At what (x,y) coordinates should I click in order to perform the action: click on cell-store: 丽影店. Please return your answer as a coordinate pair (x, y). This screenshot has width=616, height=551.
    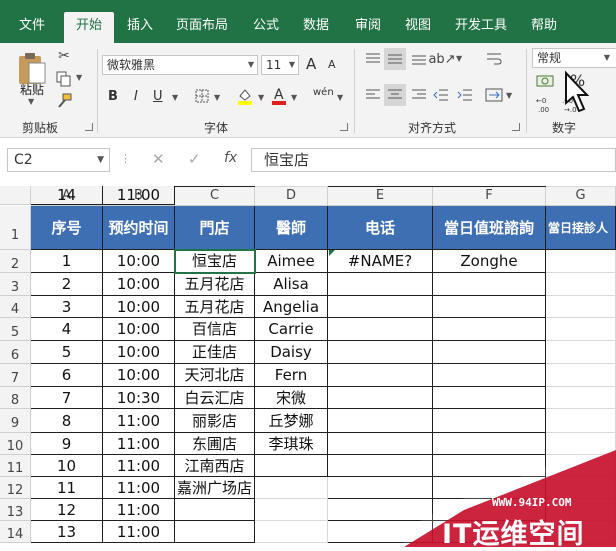
    Looking at the image, I should click on (215, 421).